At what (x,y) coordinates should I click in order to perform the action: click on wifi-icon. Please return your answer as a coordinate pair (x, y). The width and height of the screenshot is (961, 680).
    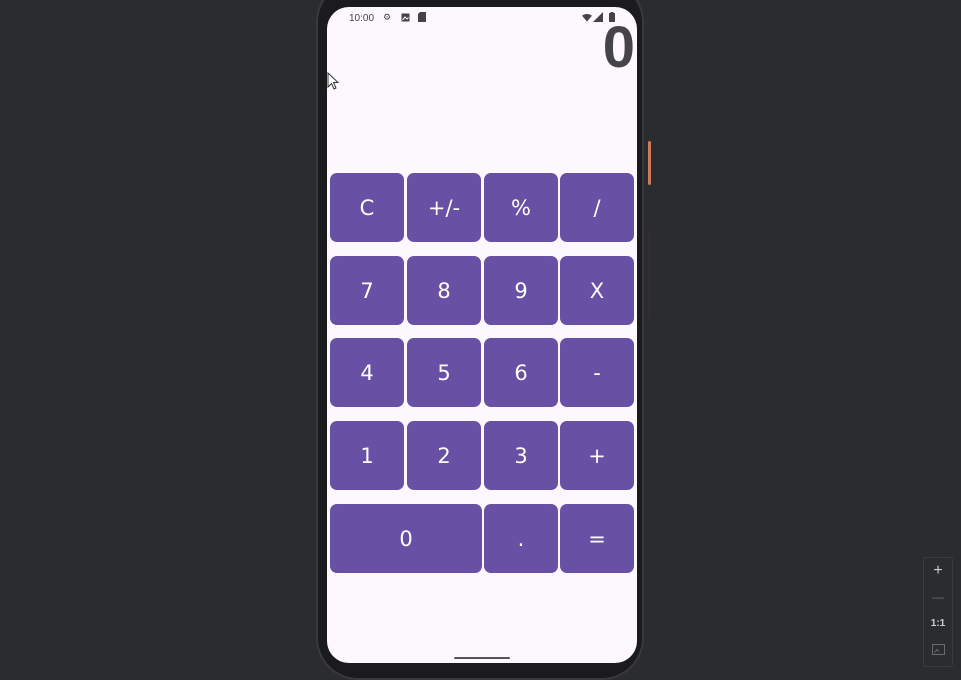
    Looking at the image, I should click on (587, 17).